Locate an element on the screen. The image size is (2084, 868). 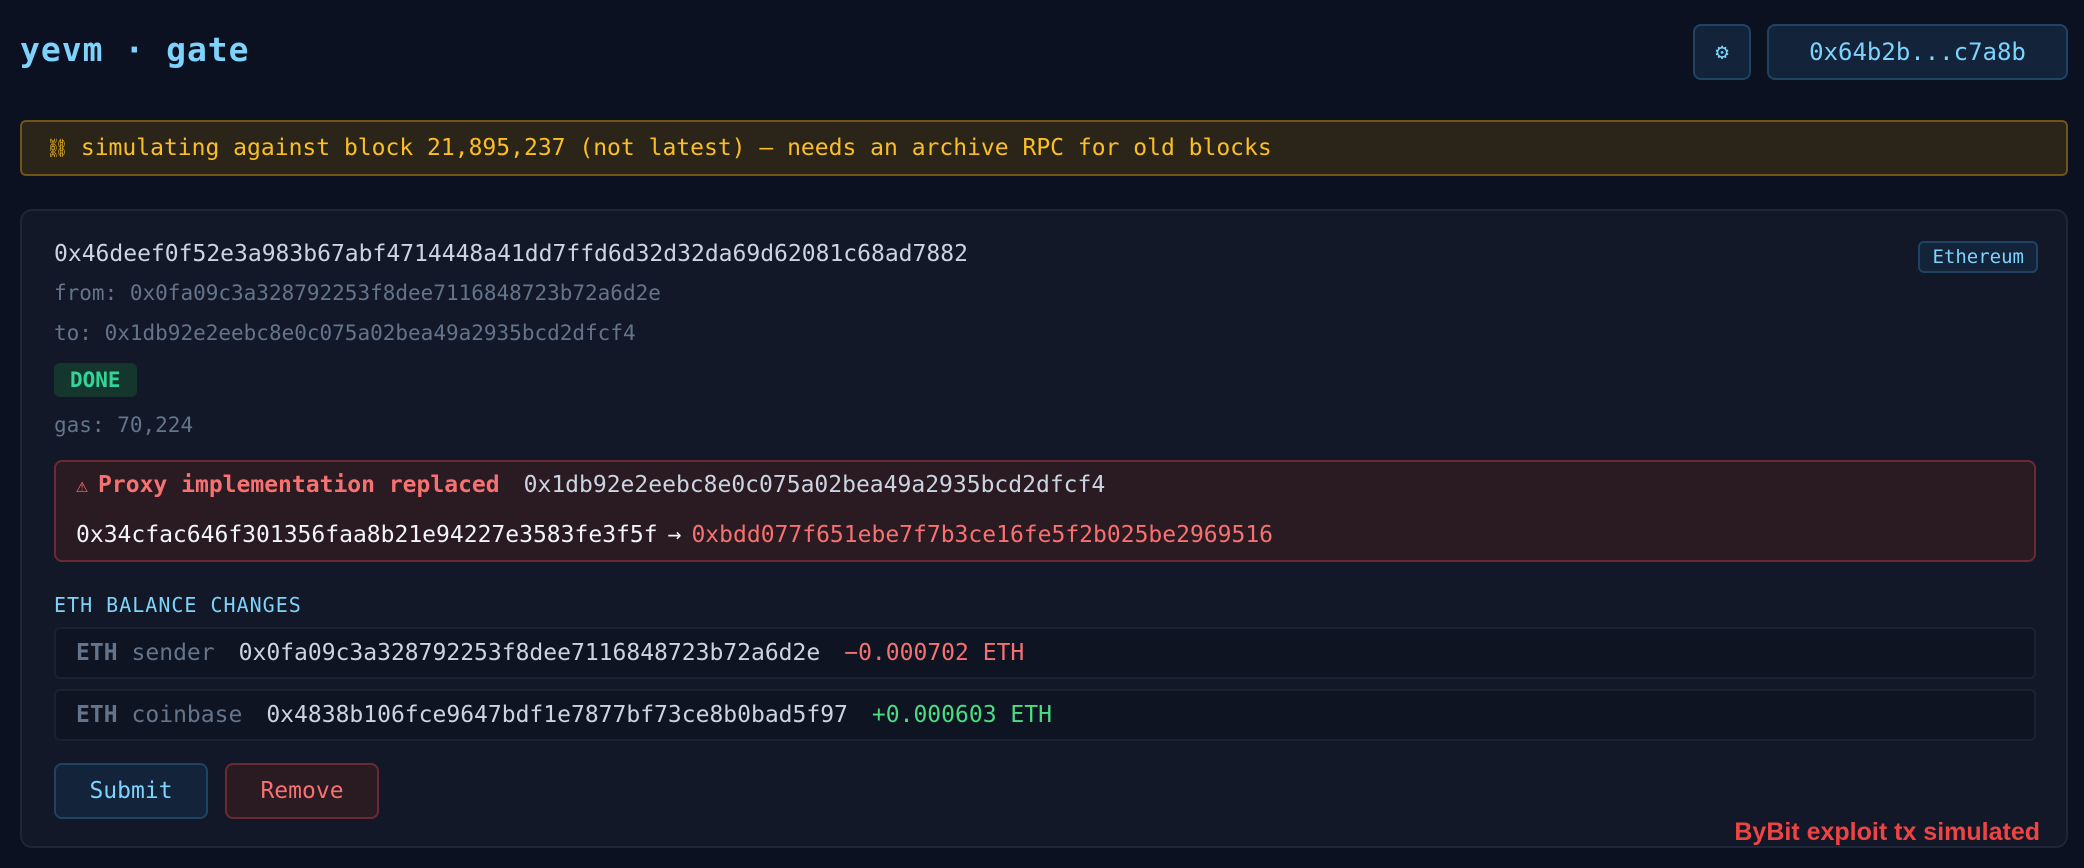
to-label: to: is located at coordinates (73, 333).